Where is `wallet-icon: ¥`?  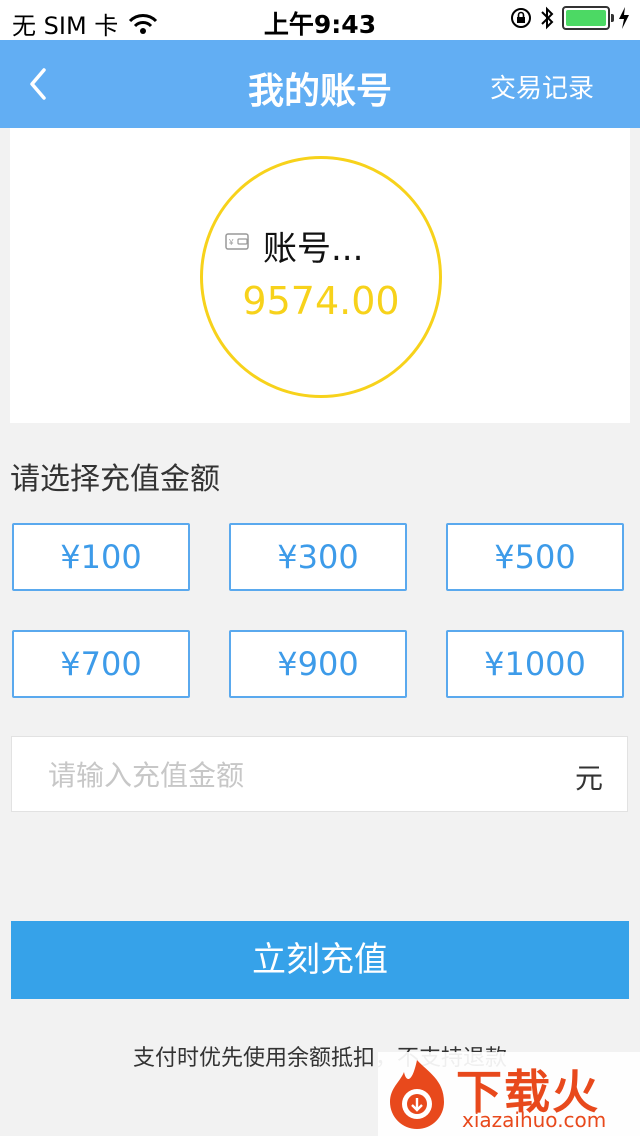
wallet-icon: ¥ is located at coordinates (237, 241).